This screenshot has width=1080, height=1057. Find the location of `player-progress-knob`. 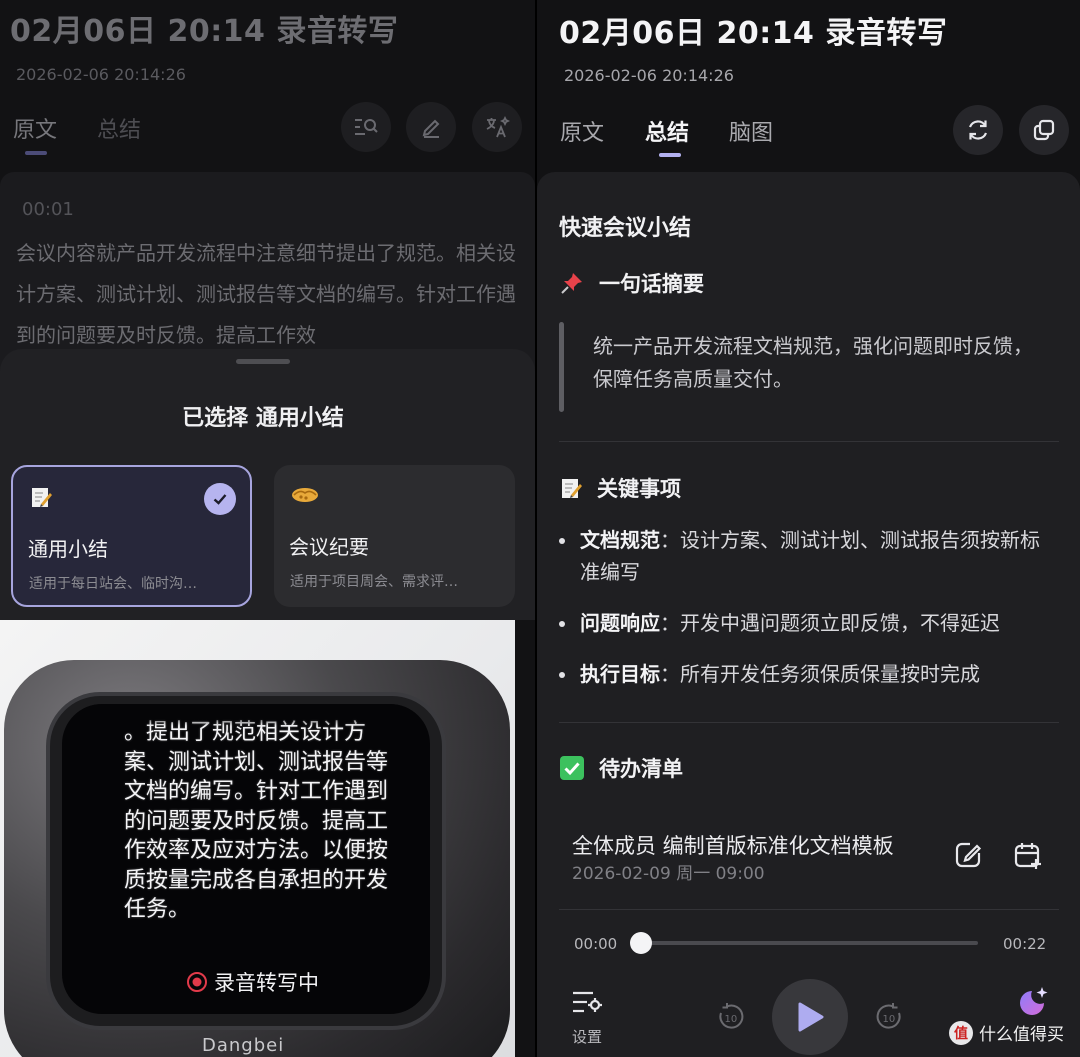

player-progress-knob is located at coordinates (641, 943).